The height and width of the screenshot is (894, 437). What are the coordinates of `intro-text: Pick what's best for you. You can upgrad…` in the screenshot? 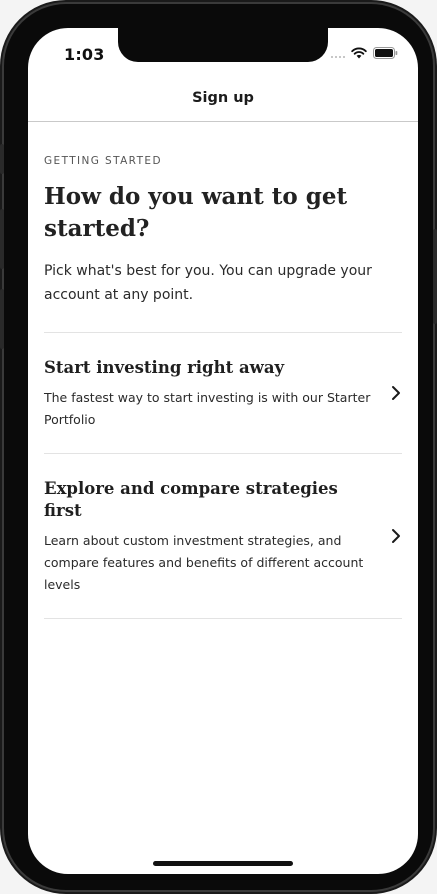 It's located at (208, 283).